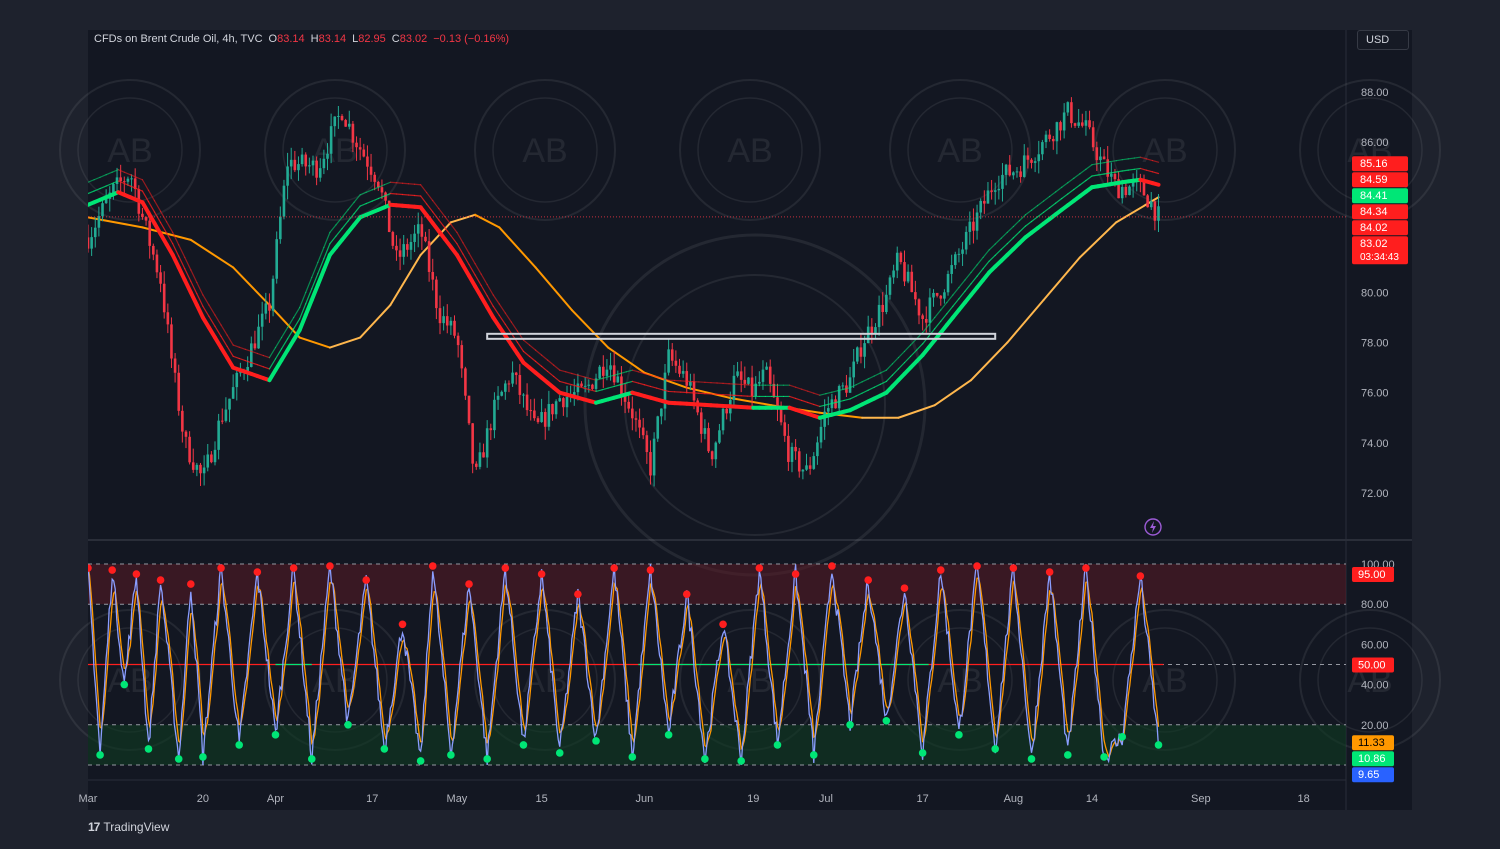 The width and height of the screenshot is (1500, 849). What do you see at coordinates (1375, 444) in the screenshot?
I see `price-tick-label: 74.00` at bounding box center [1375, 444].